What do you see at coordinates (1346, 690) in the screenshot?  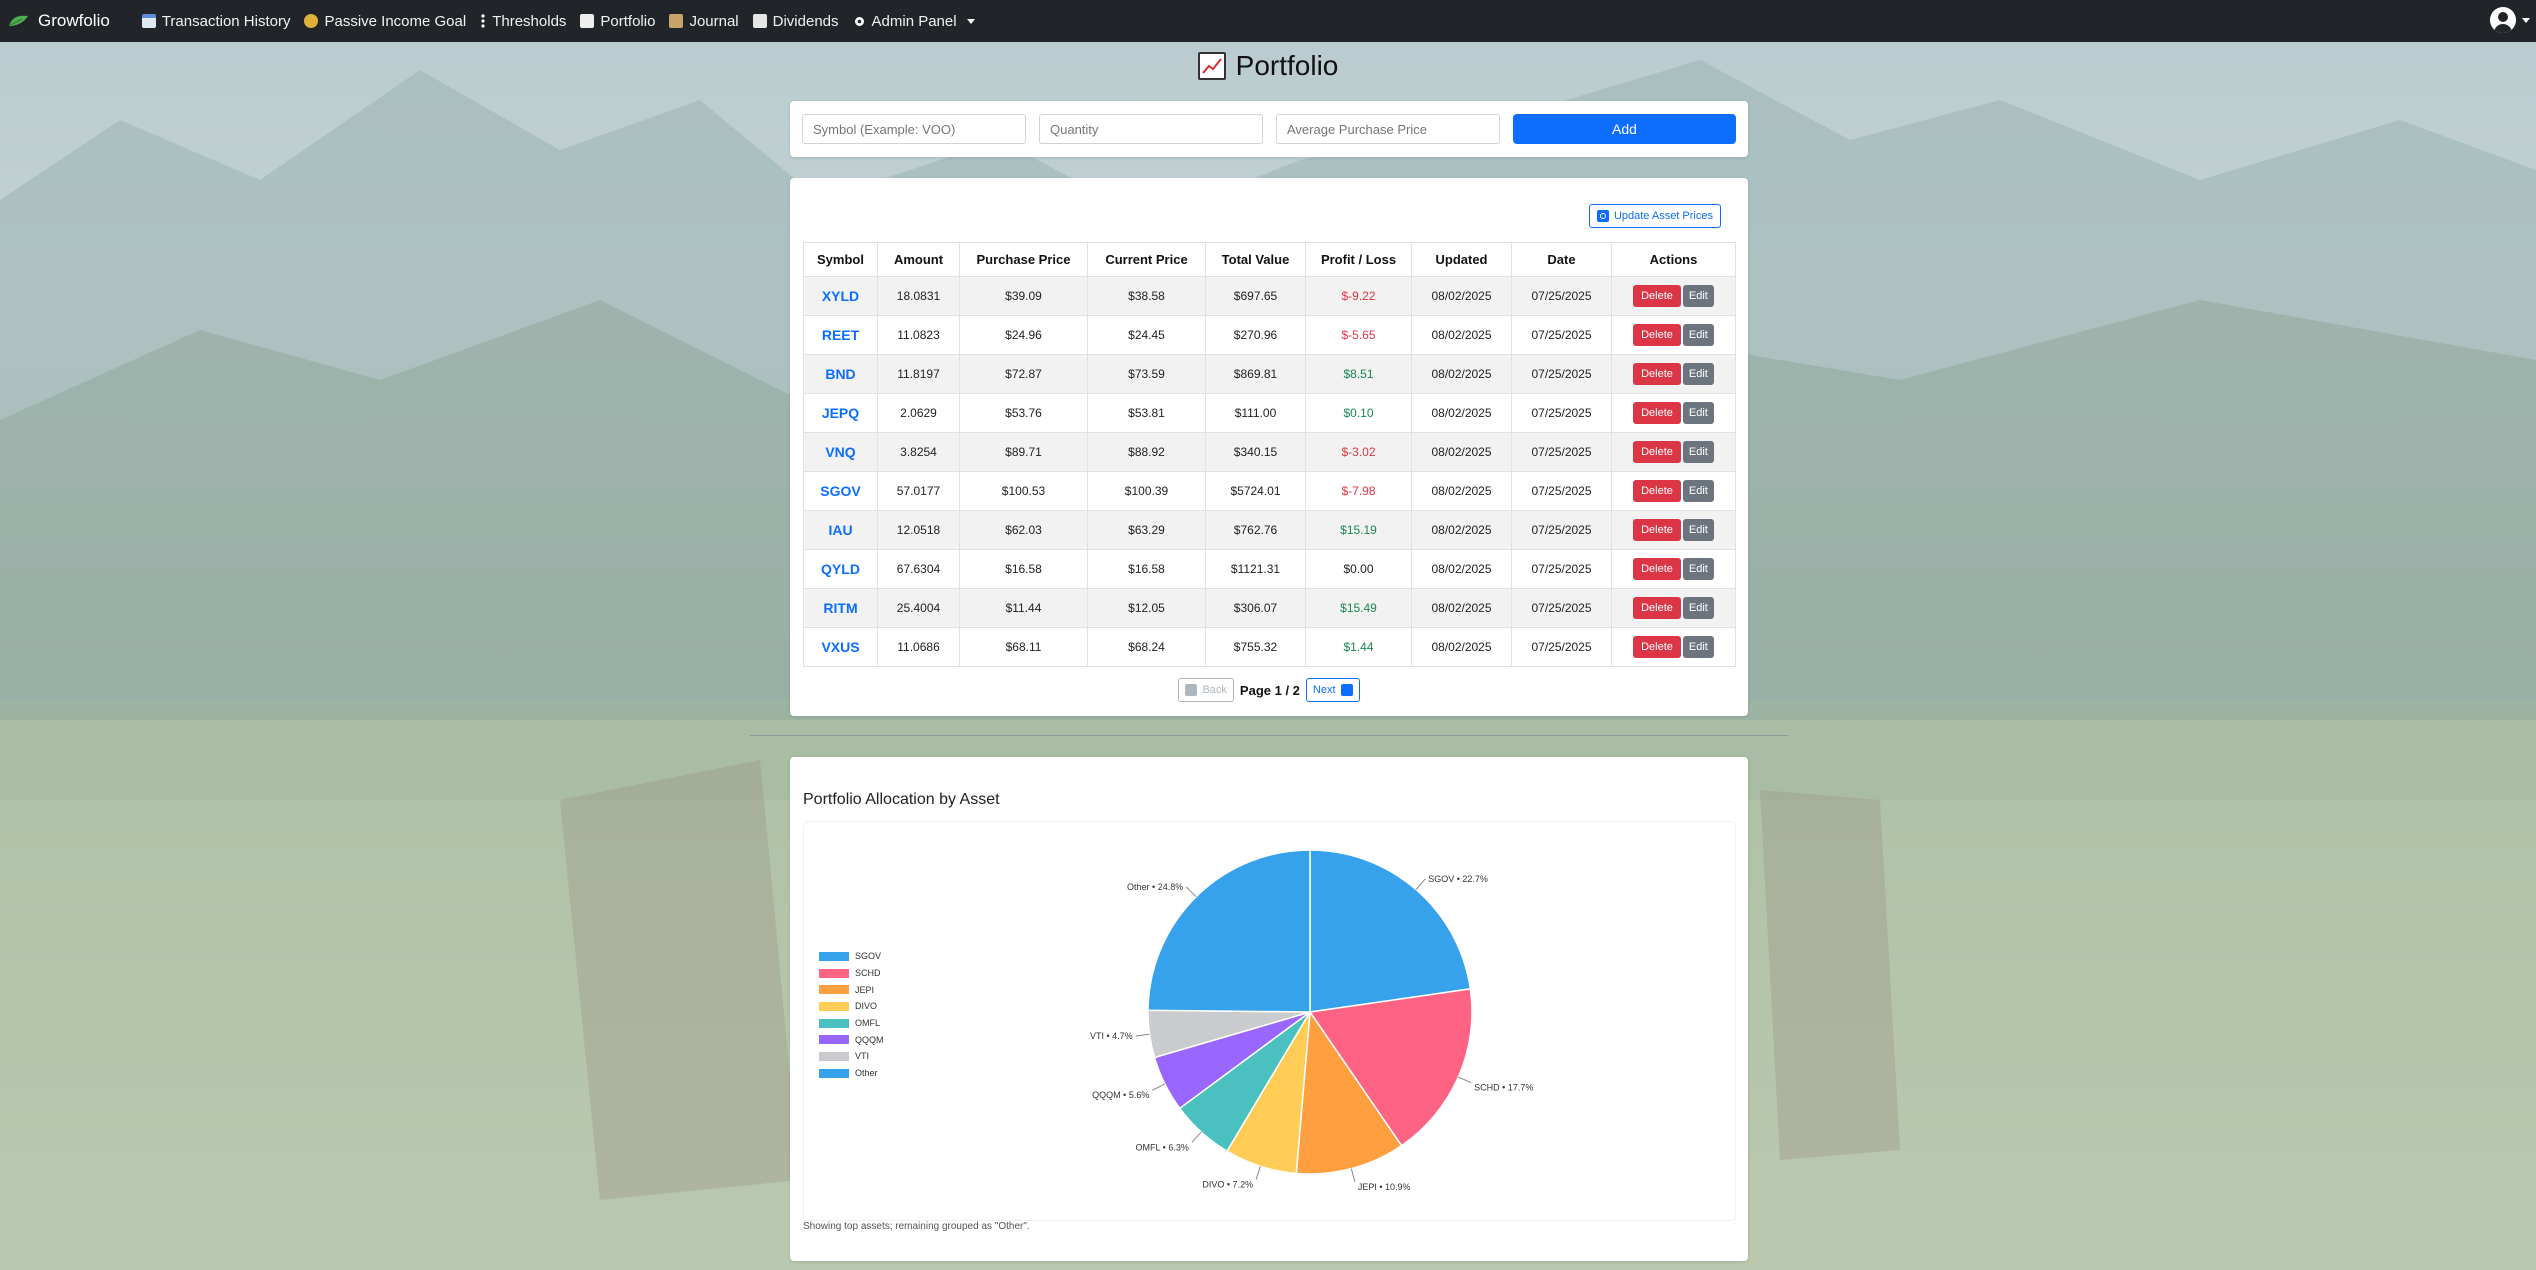 I see `arrow-right-icon` at bounding box center [1346, 690].